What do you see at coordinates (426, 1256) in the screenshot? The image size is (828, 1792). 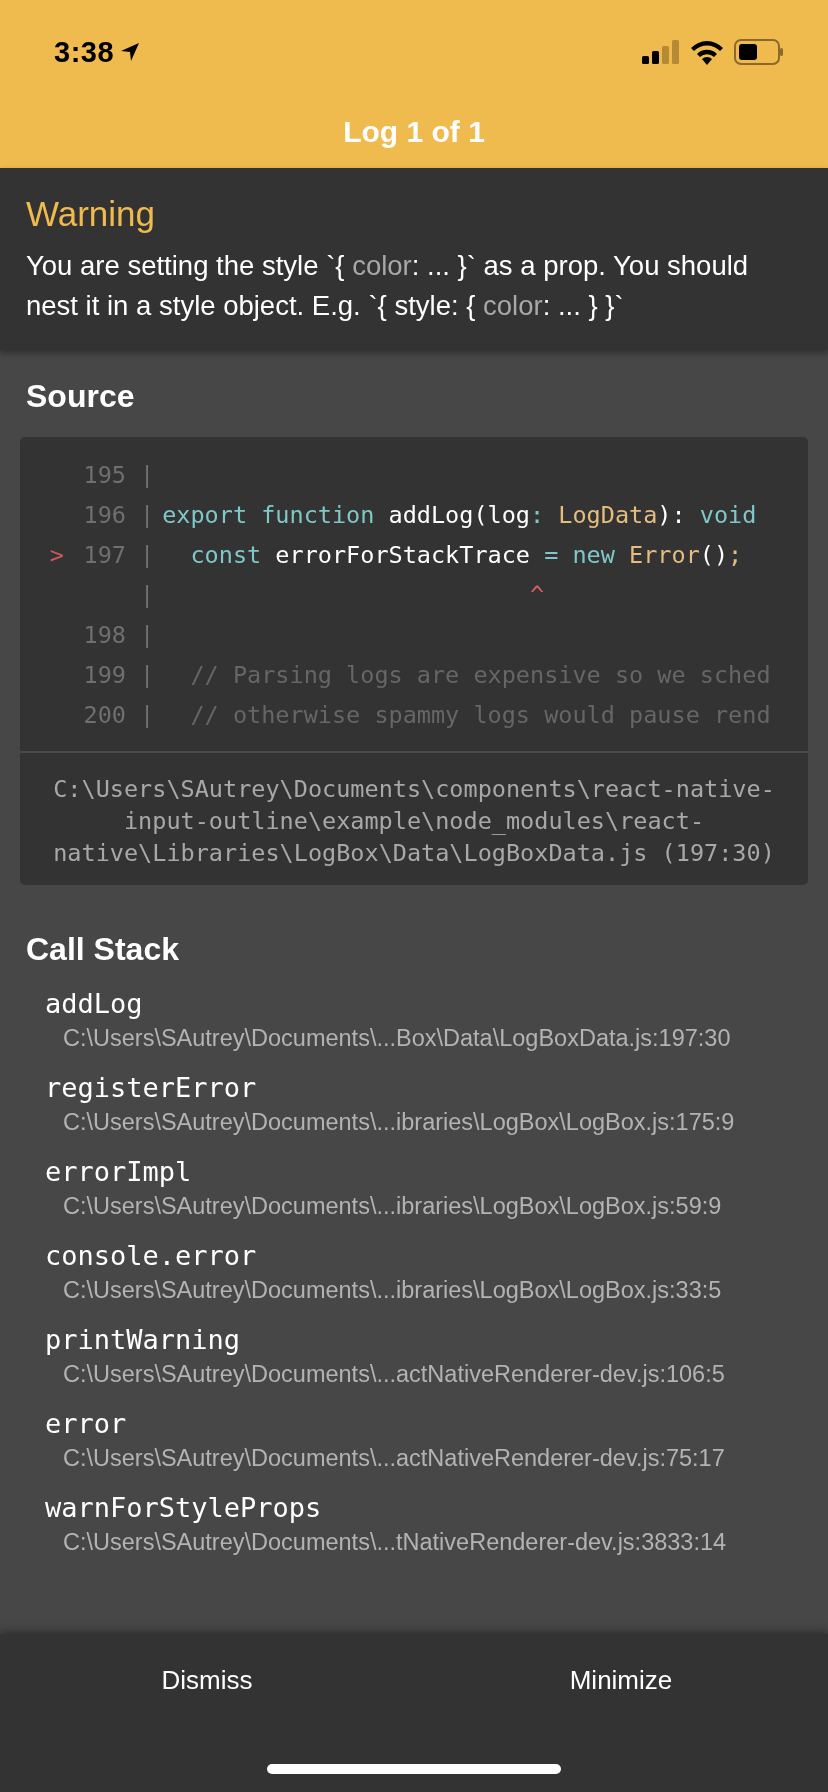 I see `stack-frame-method: console.error` at bounding box center [426, 1256].